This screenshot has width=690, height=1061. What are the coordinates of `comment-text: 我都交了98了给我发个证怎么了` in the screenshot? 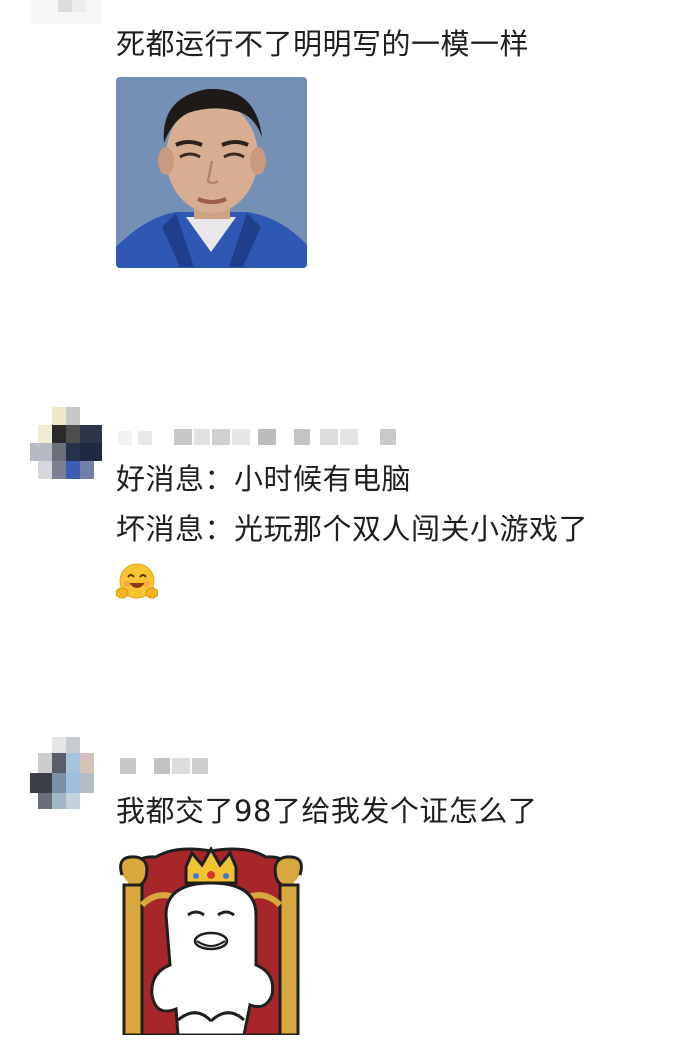 It's located at (327, 811).